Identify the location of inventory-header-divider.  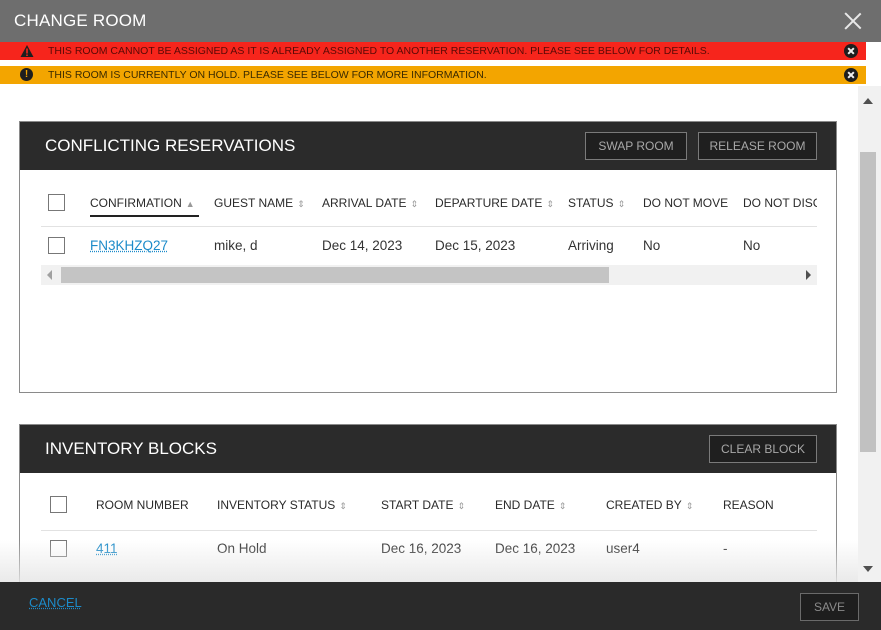
(429, 530).